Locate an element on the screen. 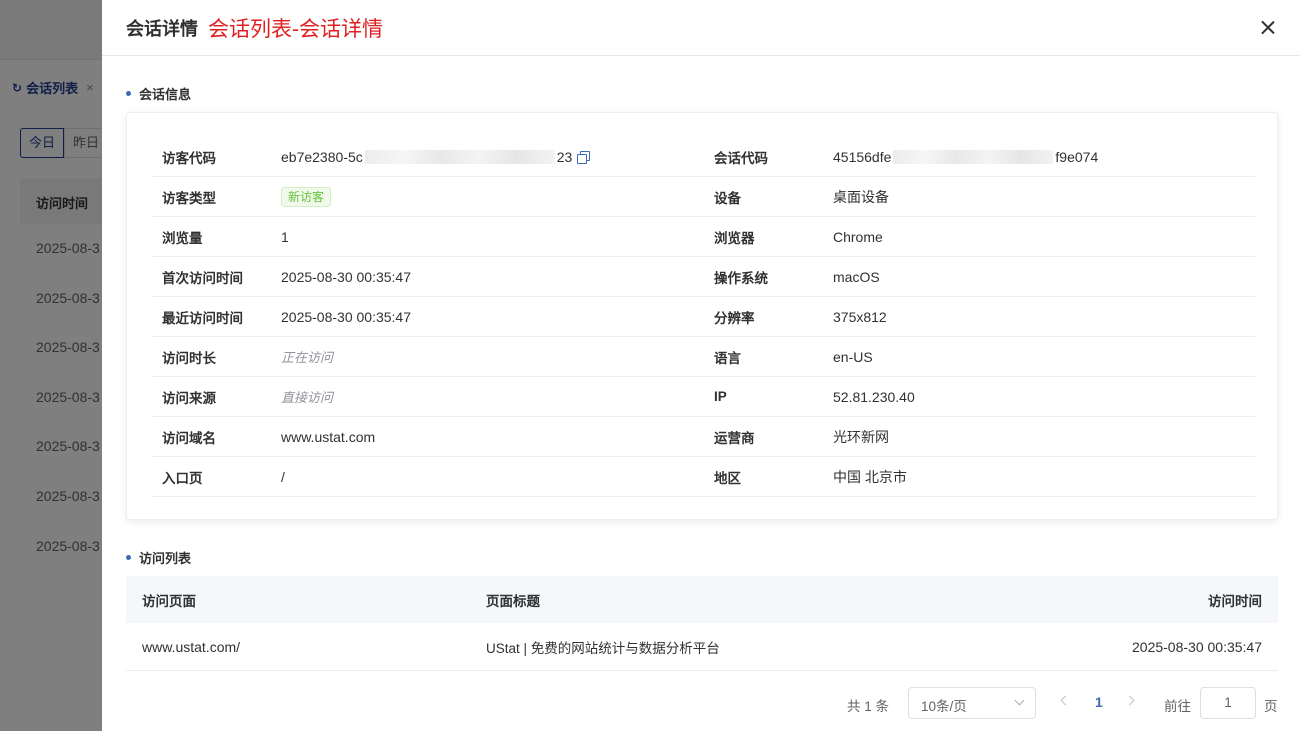 The height and width of the screenshot is (731, 1300). info-row: 入口页 / 地区 中国 北京市 is located at coordinates (703, 477).